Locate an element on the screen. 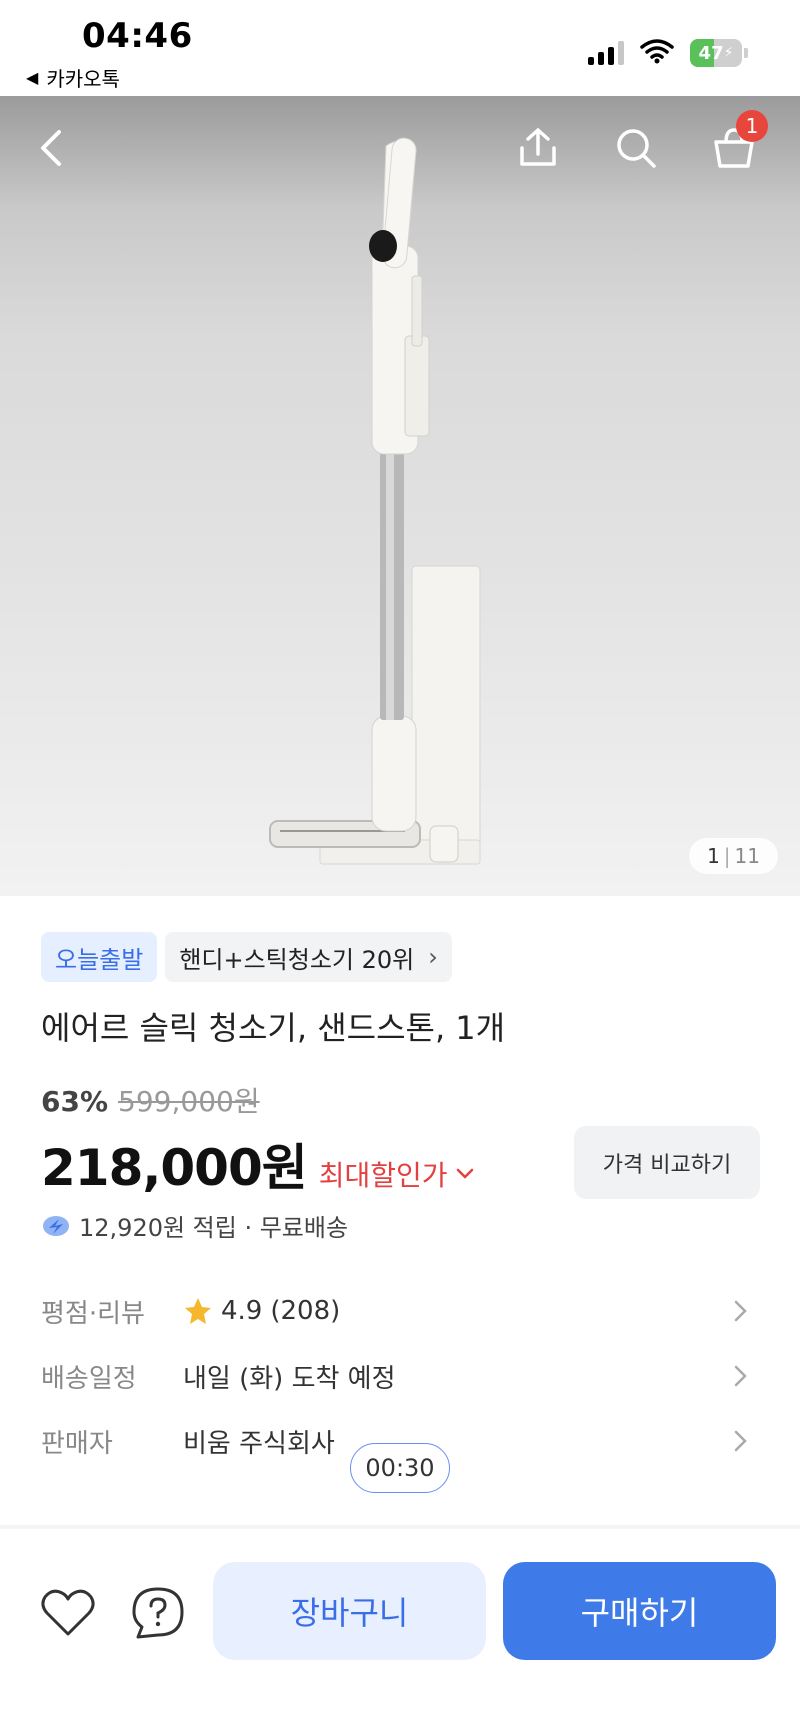  inquiry-button is located at coordinates (158, 1613).